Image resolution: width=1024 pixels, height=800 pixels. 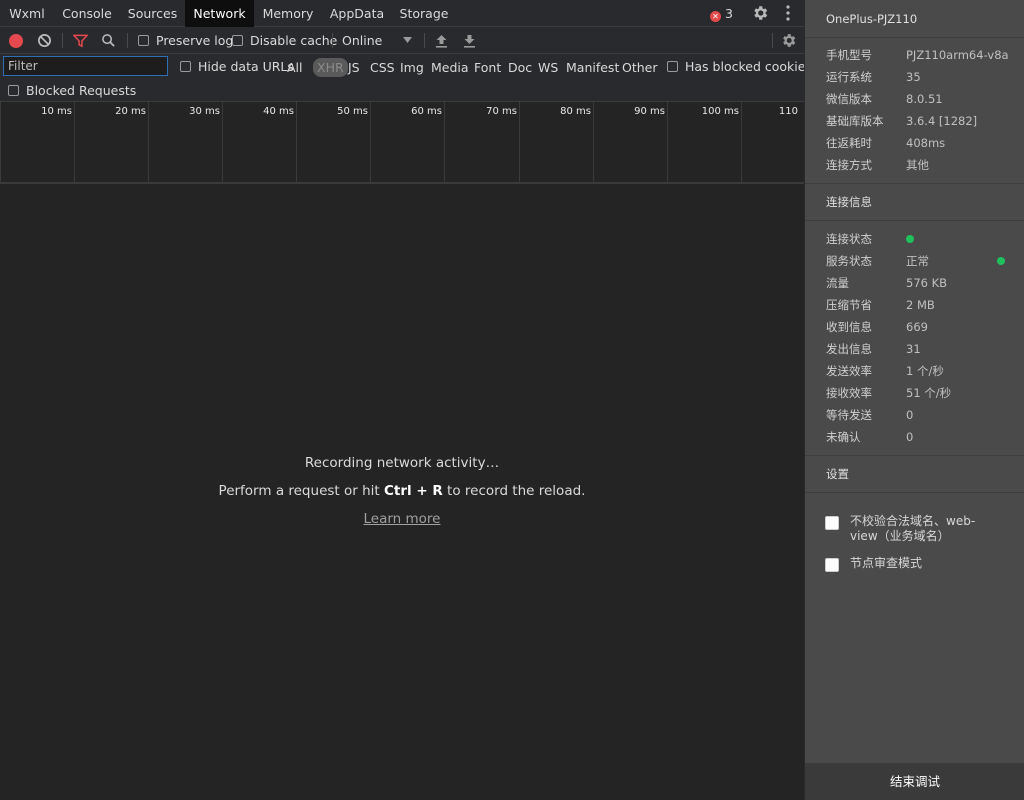 I want to click on tab-memory: Memory, so click(x=288, y=13).